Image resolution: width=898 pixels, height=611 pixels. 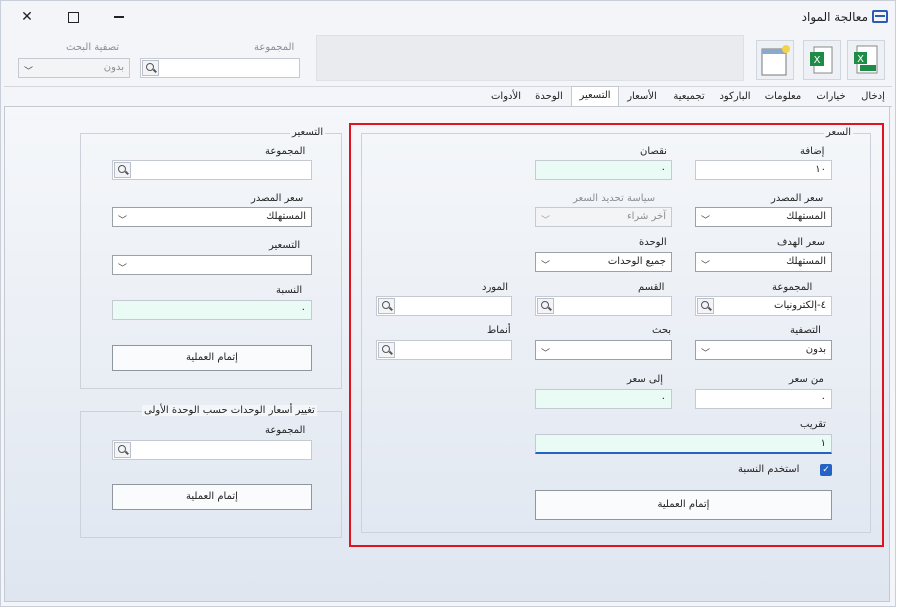 What do you see at coordinates (212, 217) in the screenshot?
I see `pricing-source-dropdown: المستهلك ﹀` at bounding box center [212, 217].